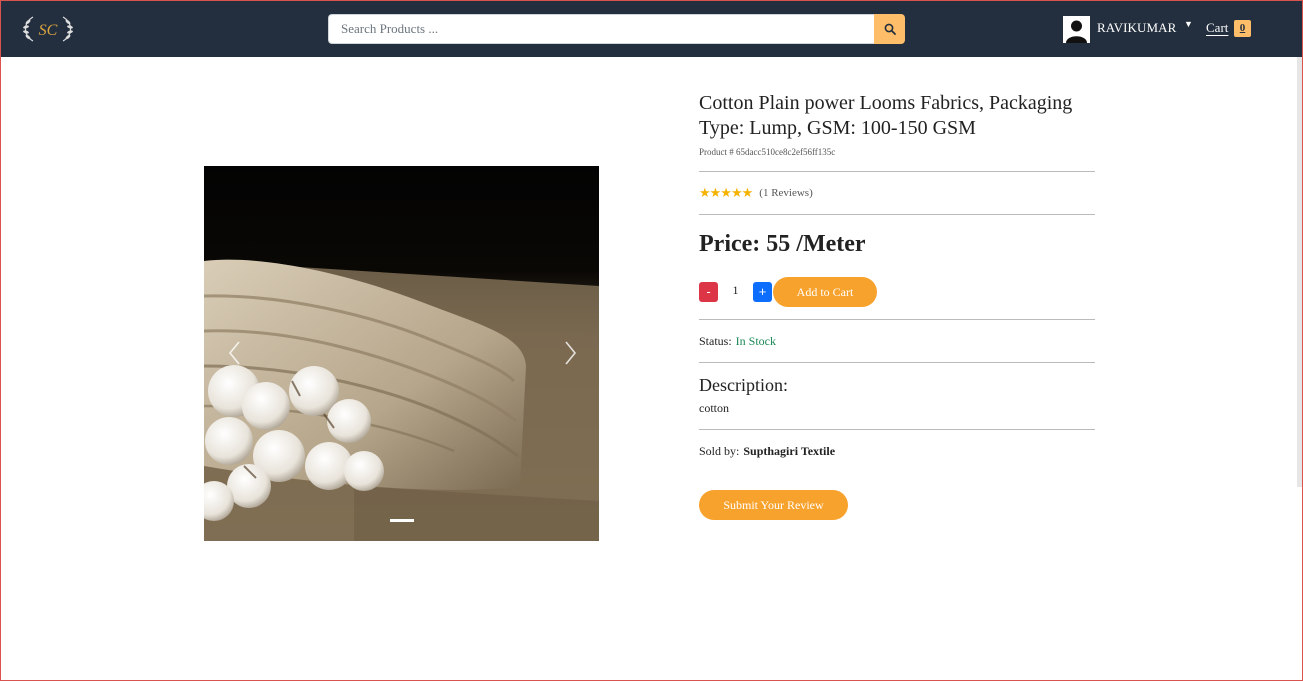 Image resolution: width=1303 pixels, height=681 pixels. Describe the element at coordinates (897, 451) in the screenshot. I see `sold-by: Sold by: Supthagiri Textile` at that location.